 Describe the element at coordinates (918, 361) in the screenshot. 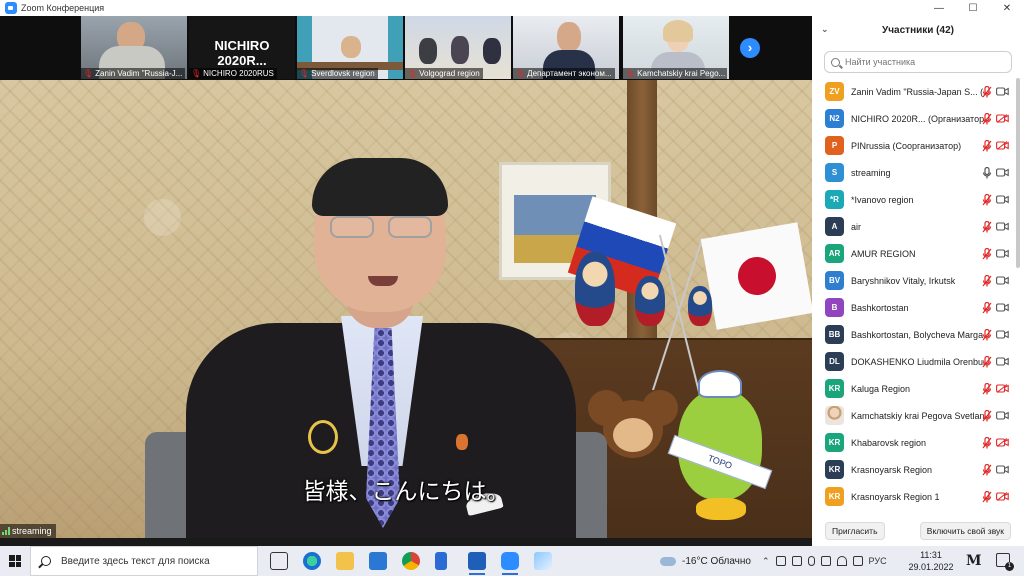

I see `participant-row: DL DOKASHENKO Liudmila Orenburg` at that location.